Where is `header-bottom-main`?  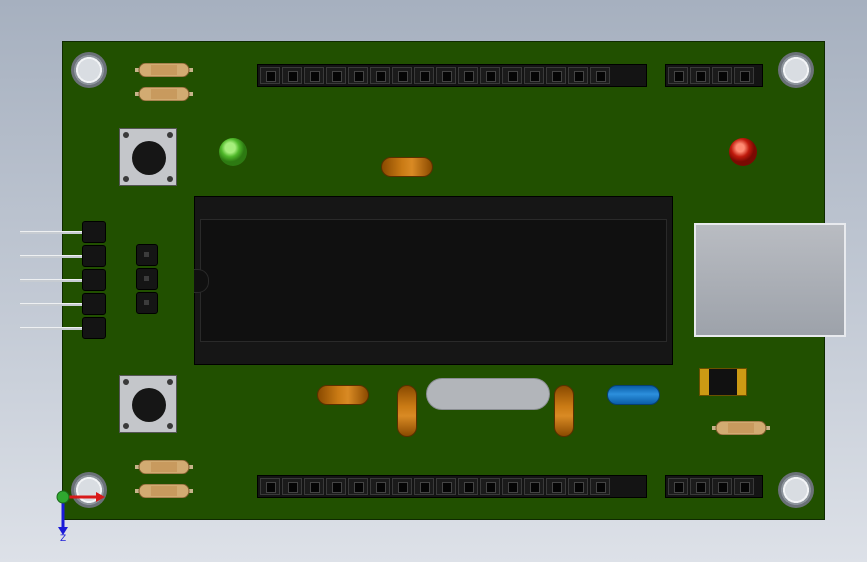 header-bottom-main is located at coordinates (452, 486).